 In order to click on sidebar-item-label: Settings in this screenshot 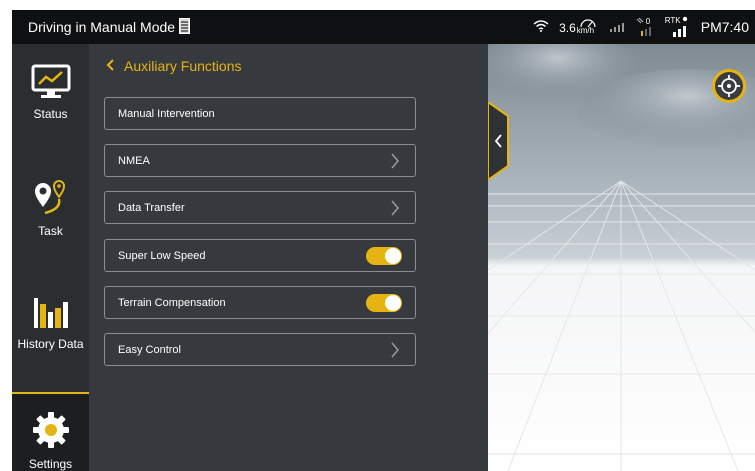, I will do `click(50, 464)`.